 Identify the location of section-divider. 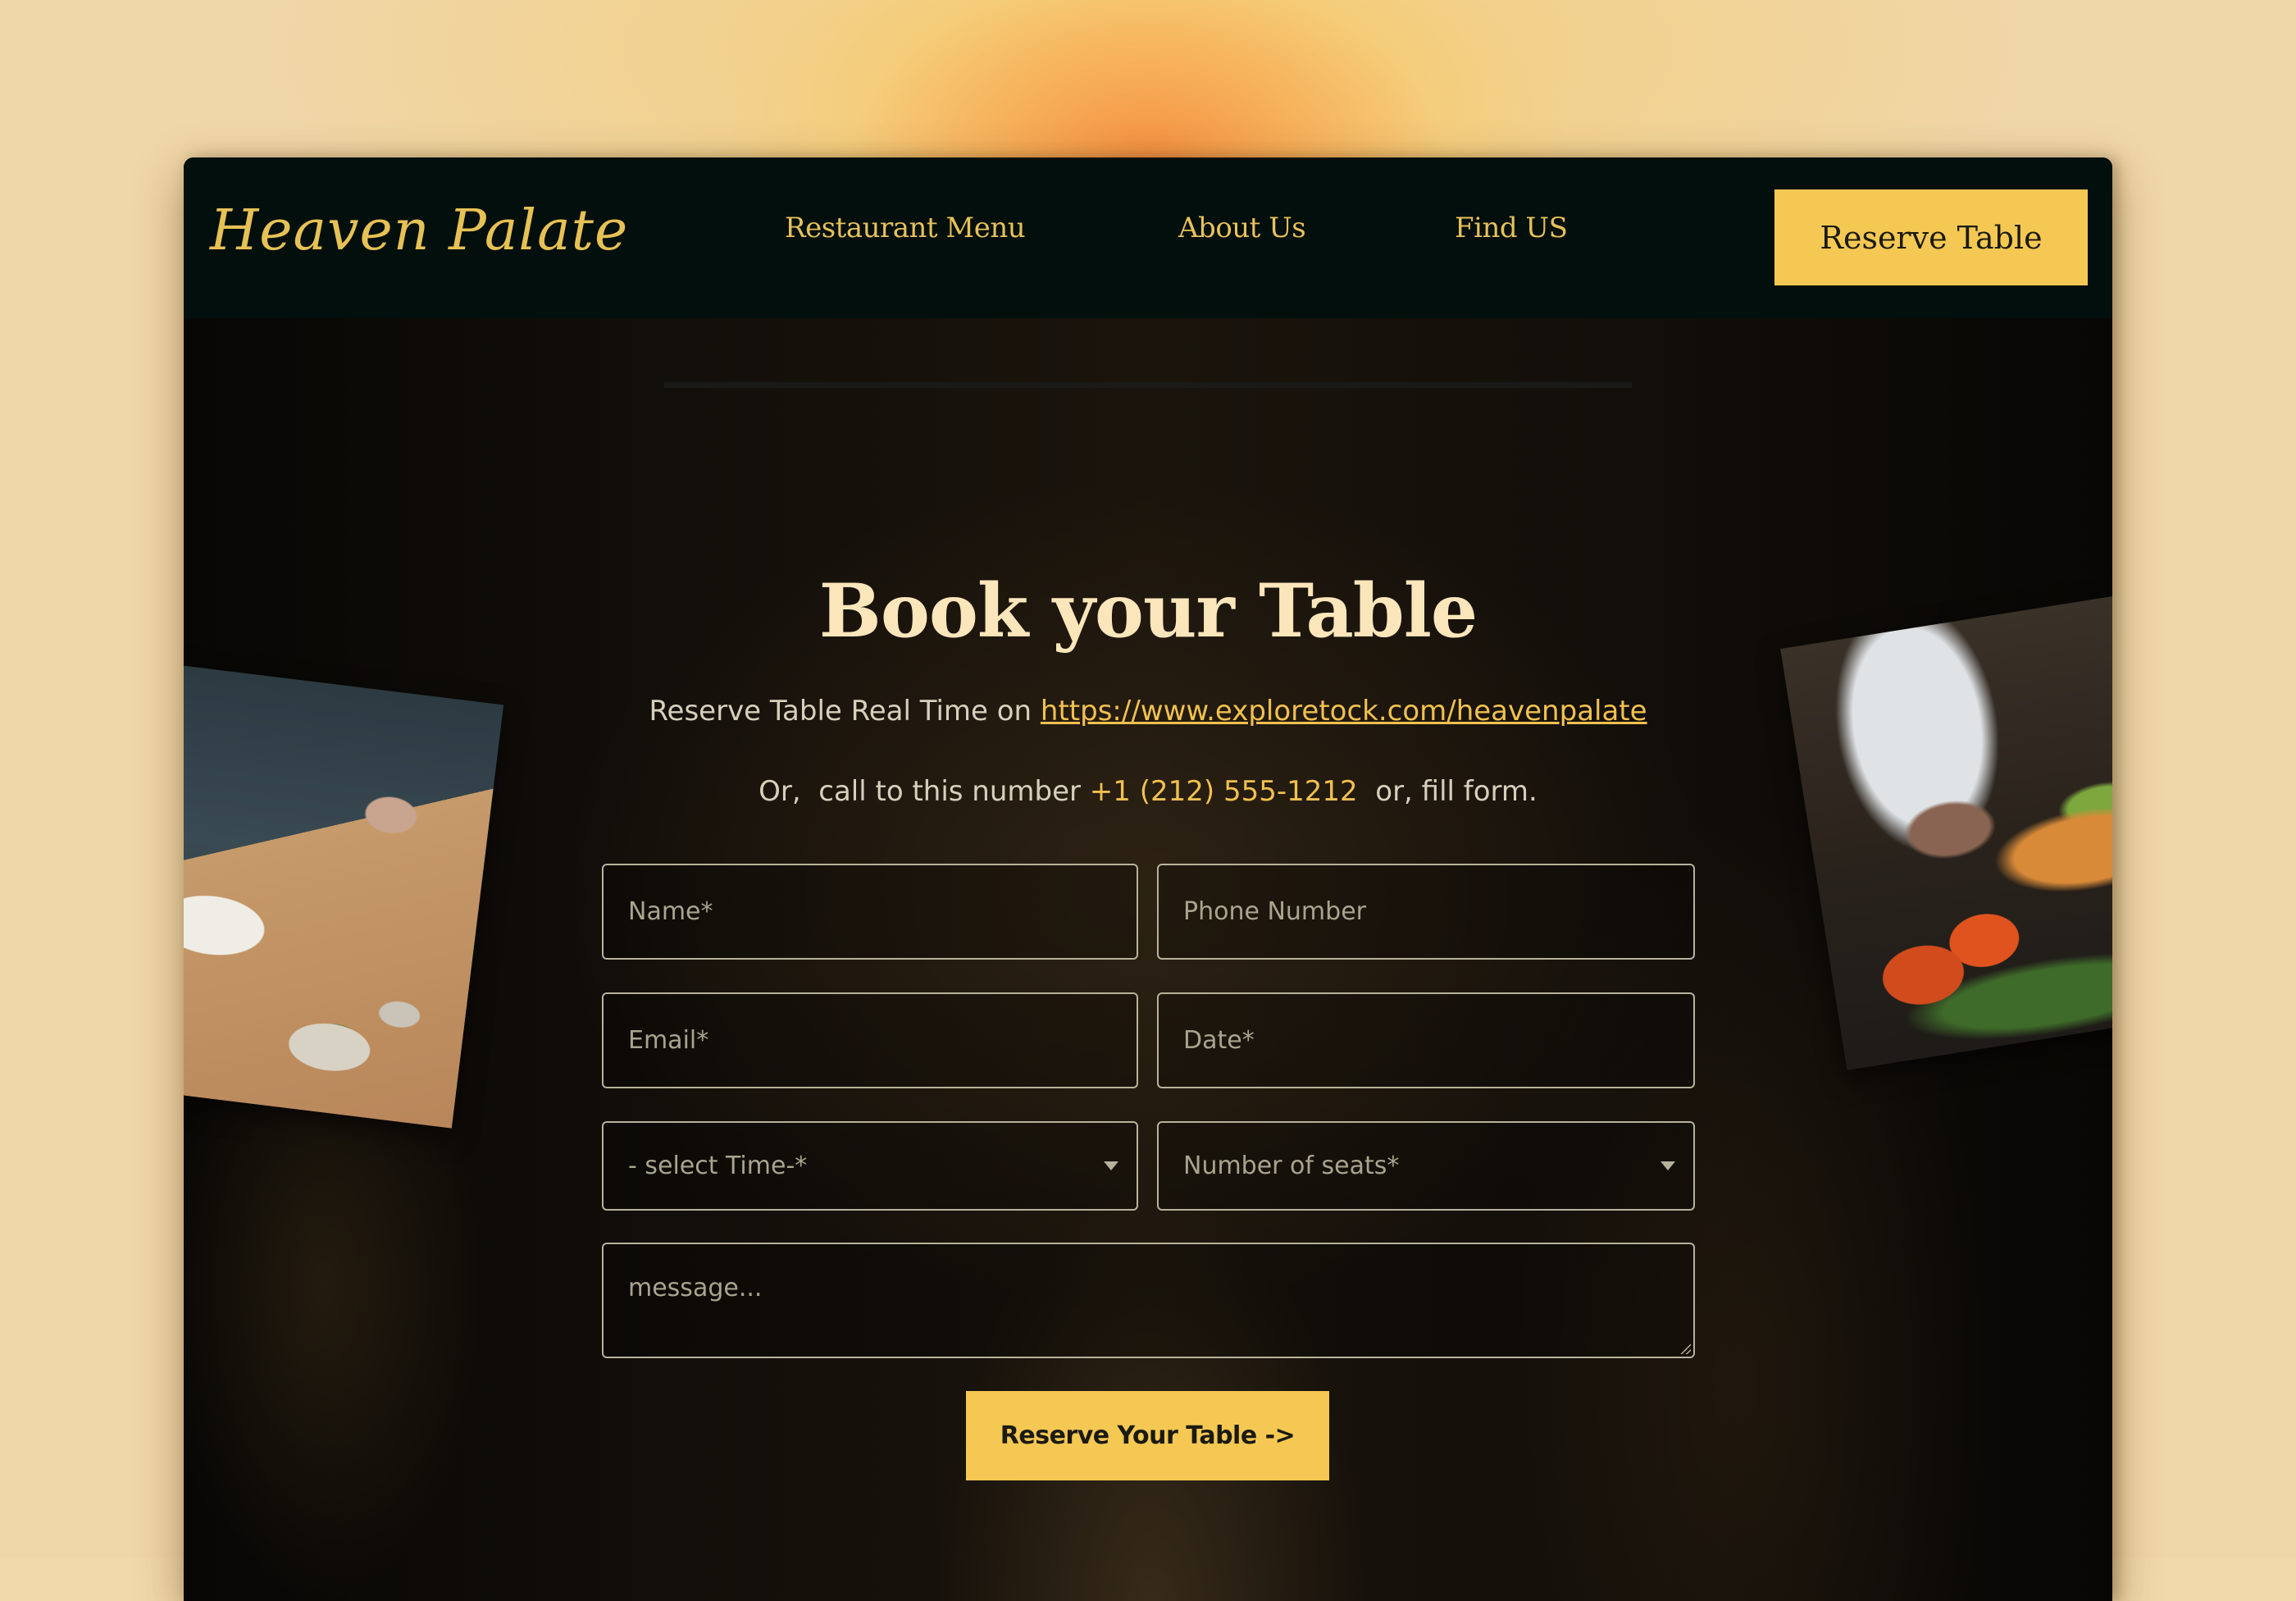
(1148, 385).